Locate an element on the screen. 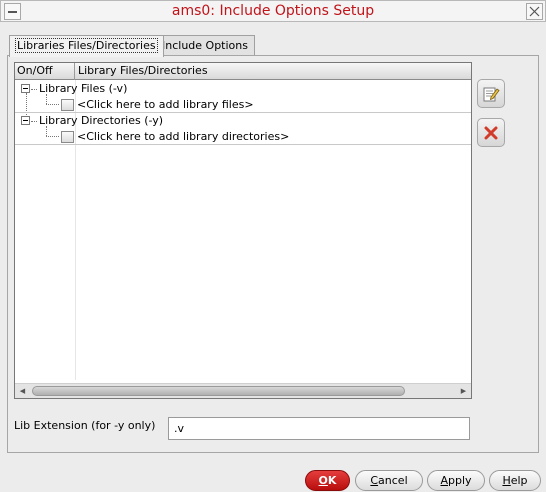 The height and width of the screenshot is (492, 546). tab-include-options: Include Options is located at coordinates (205, 45).